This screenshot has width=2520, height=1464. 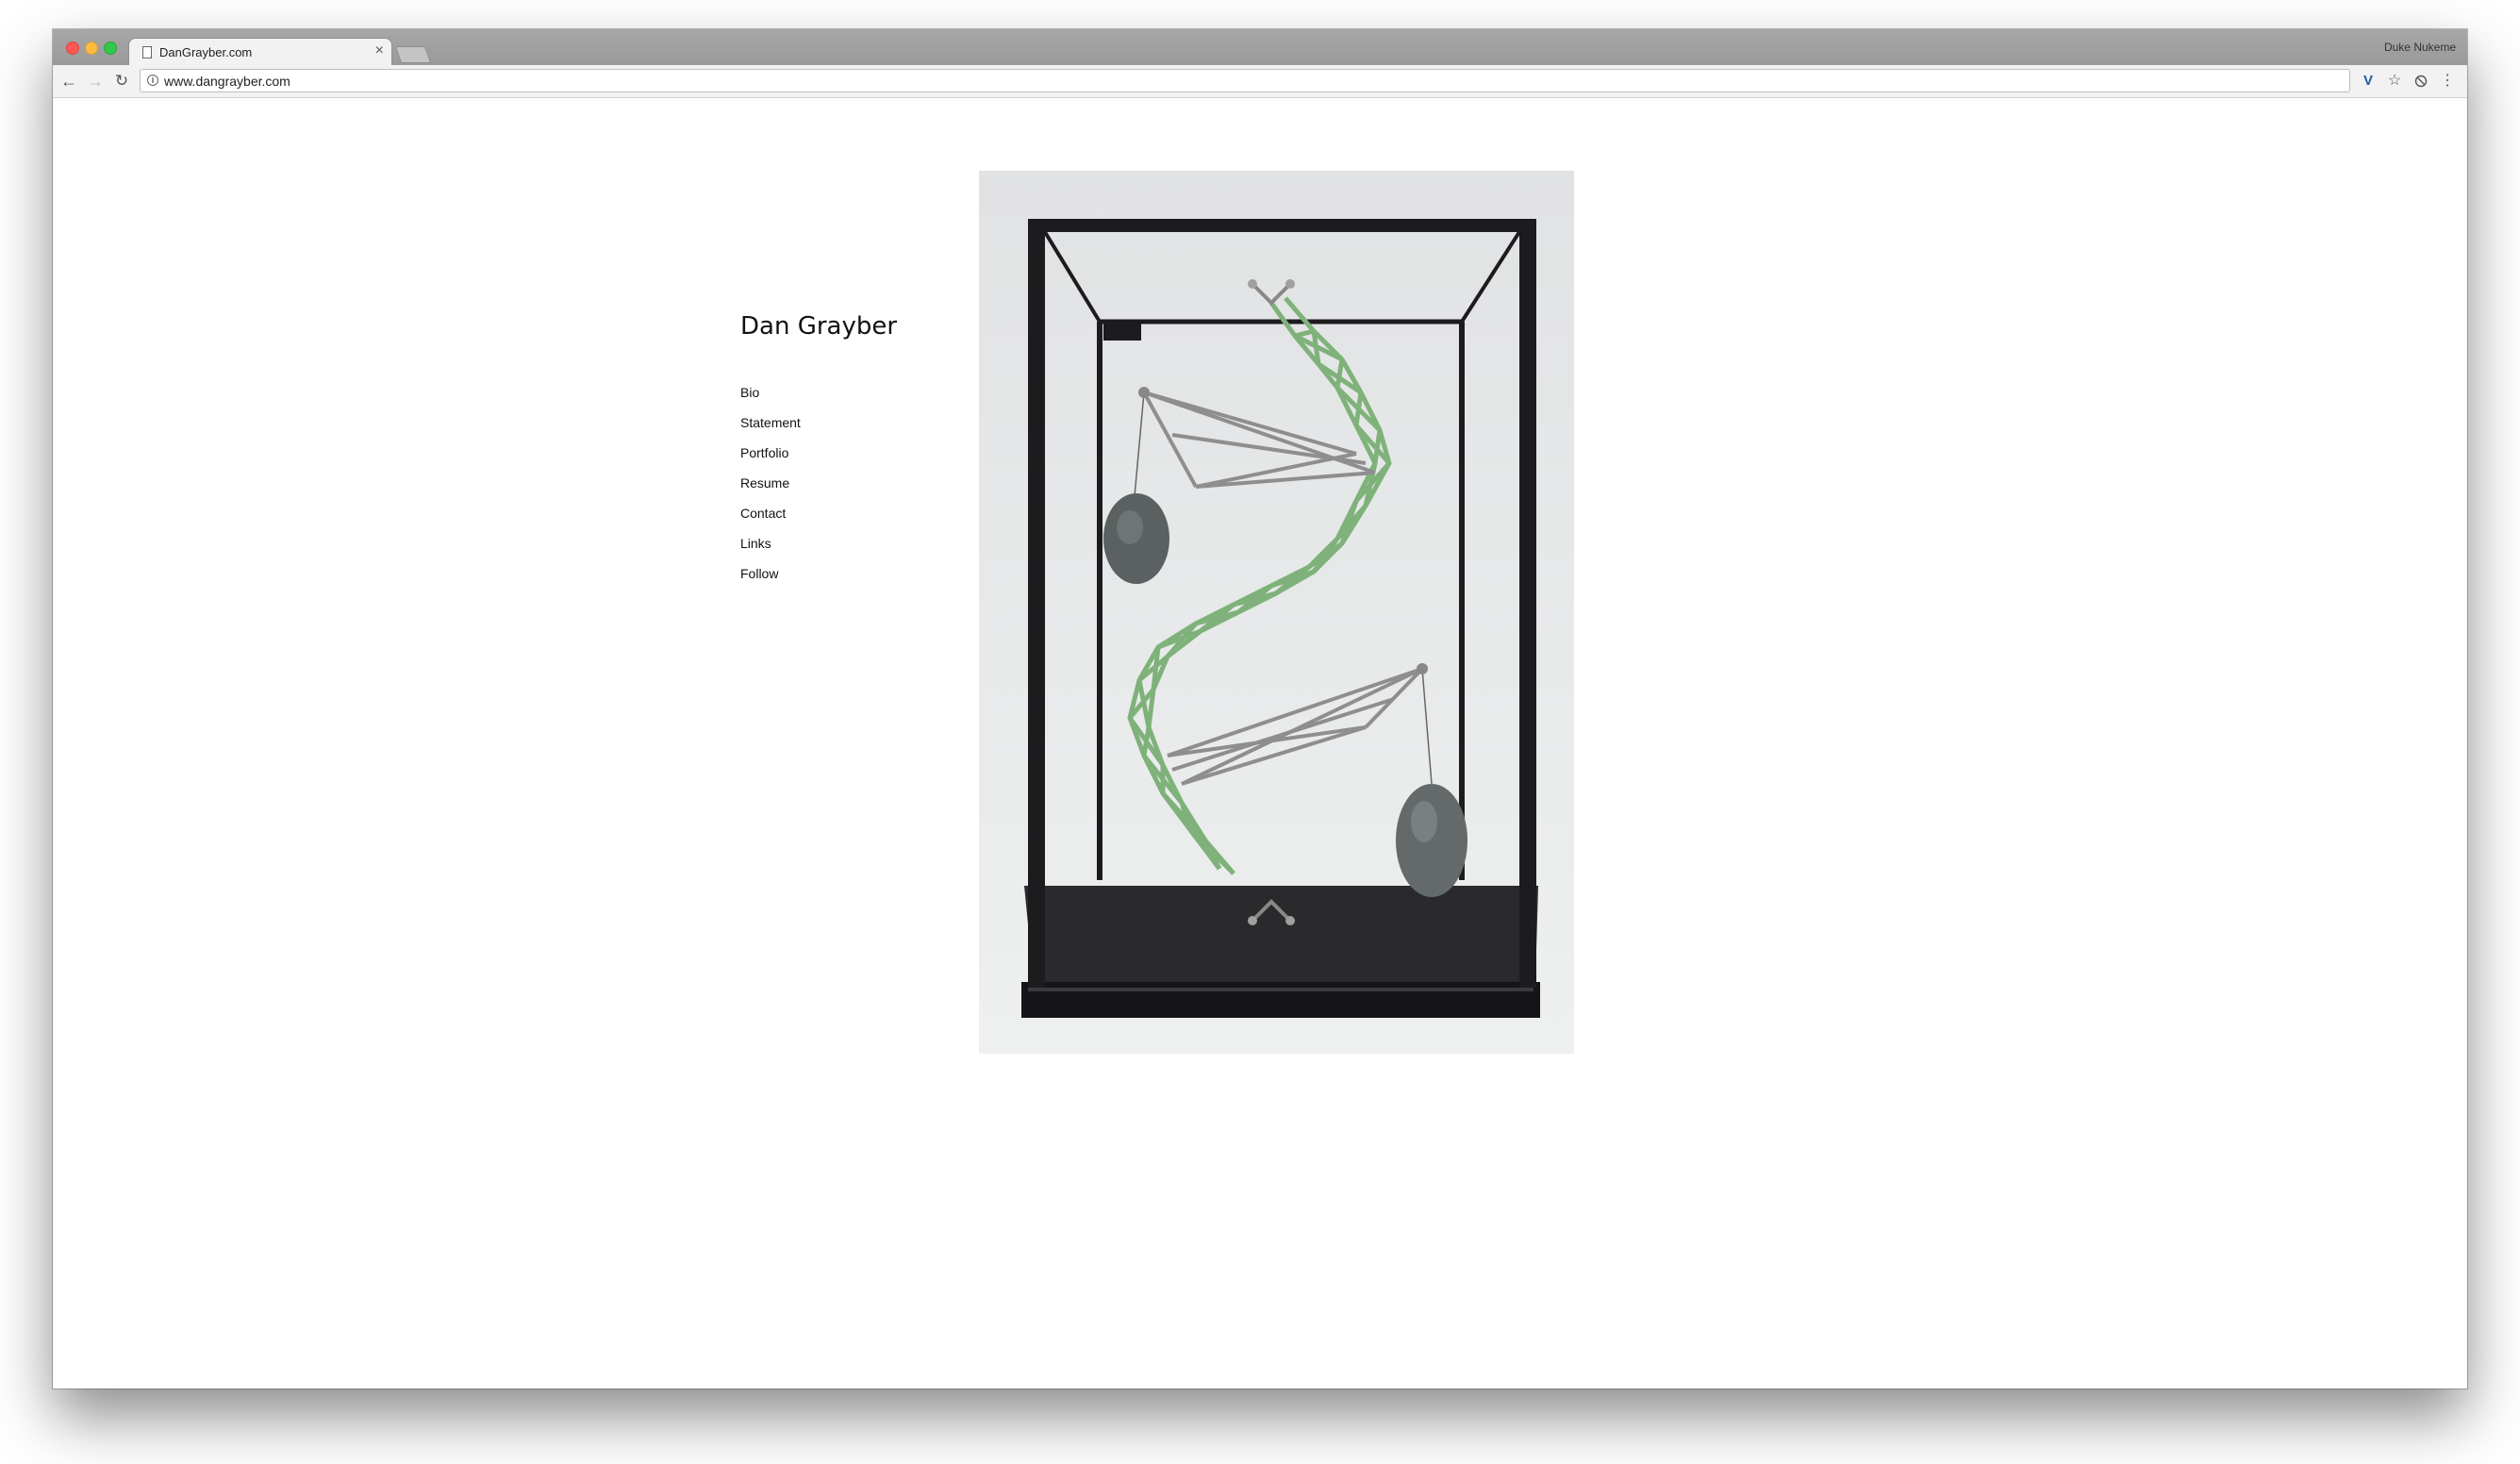 I want to click on nav-link-bio: Bio, so click(x=750, y=392).